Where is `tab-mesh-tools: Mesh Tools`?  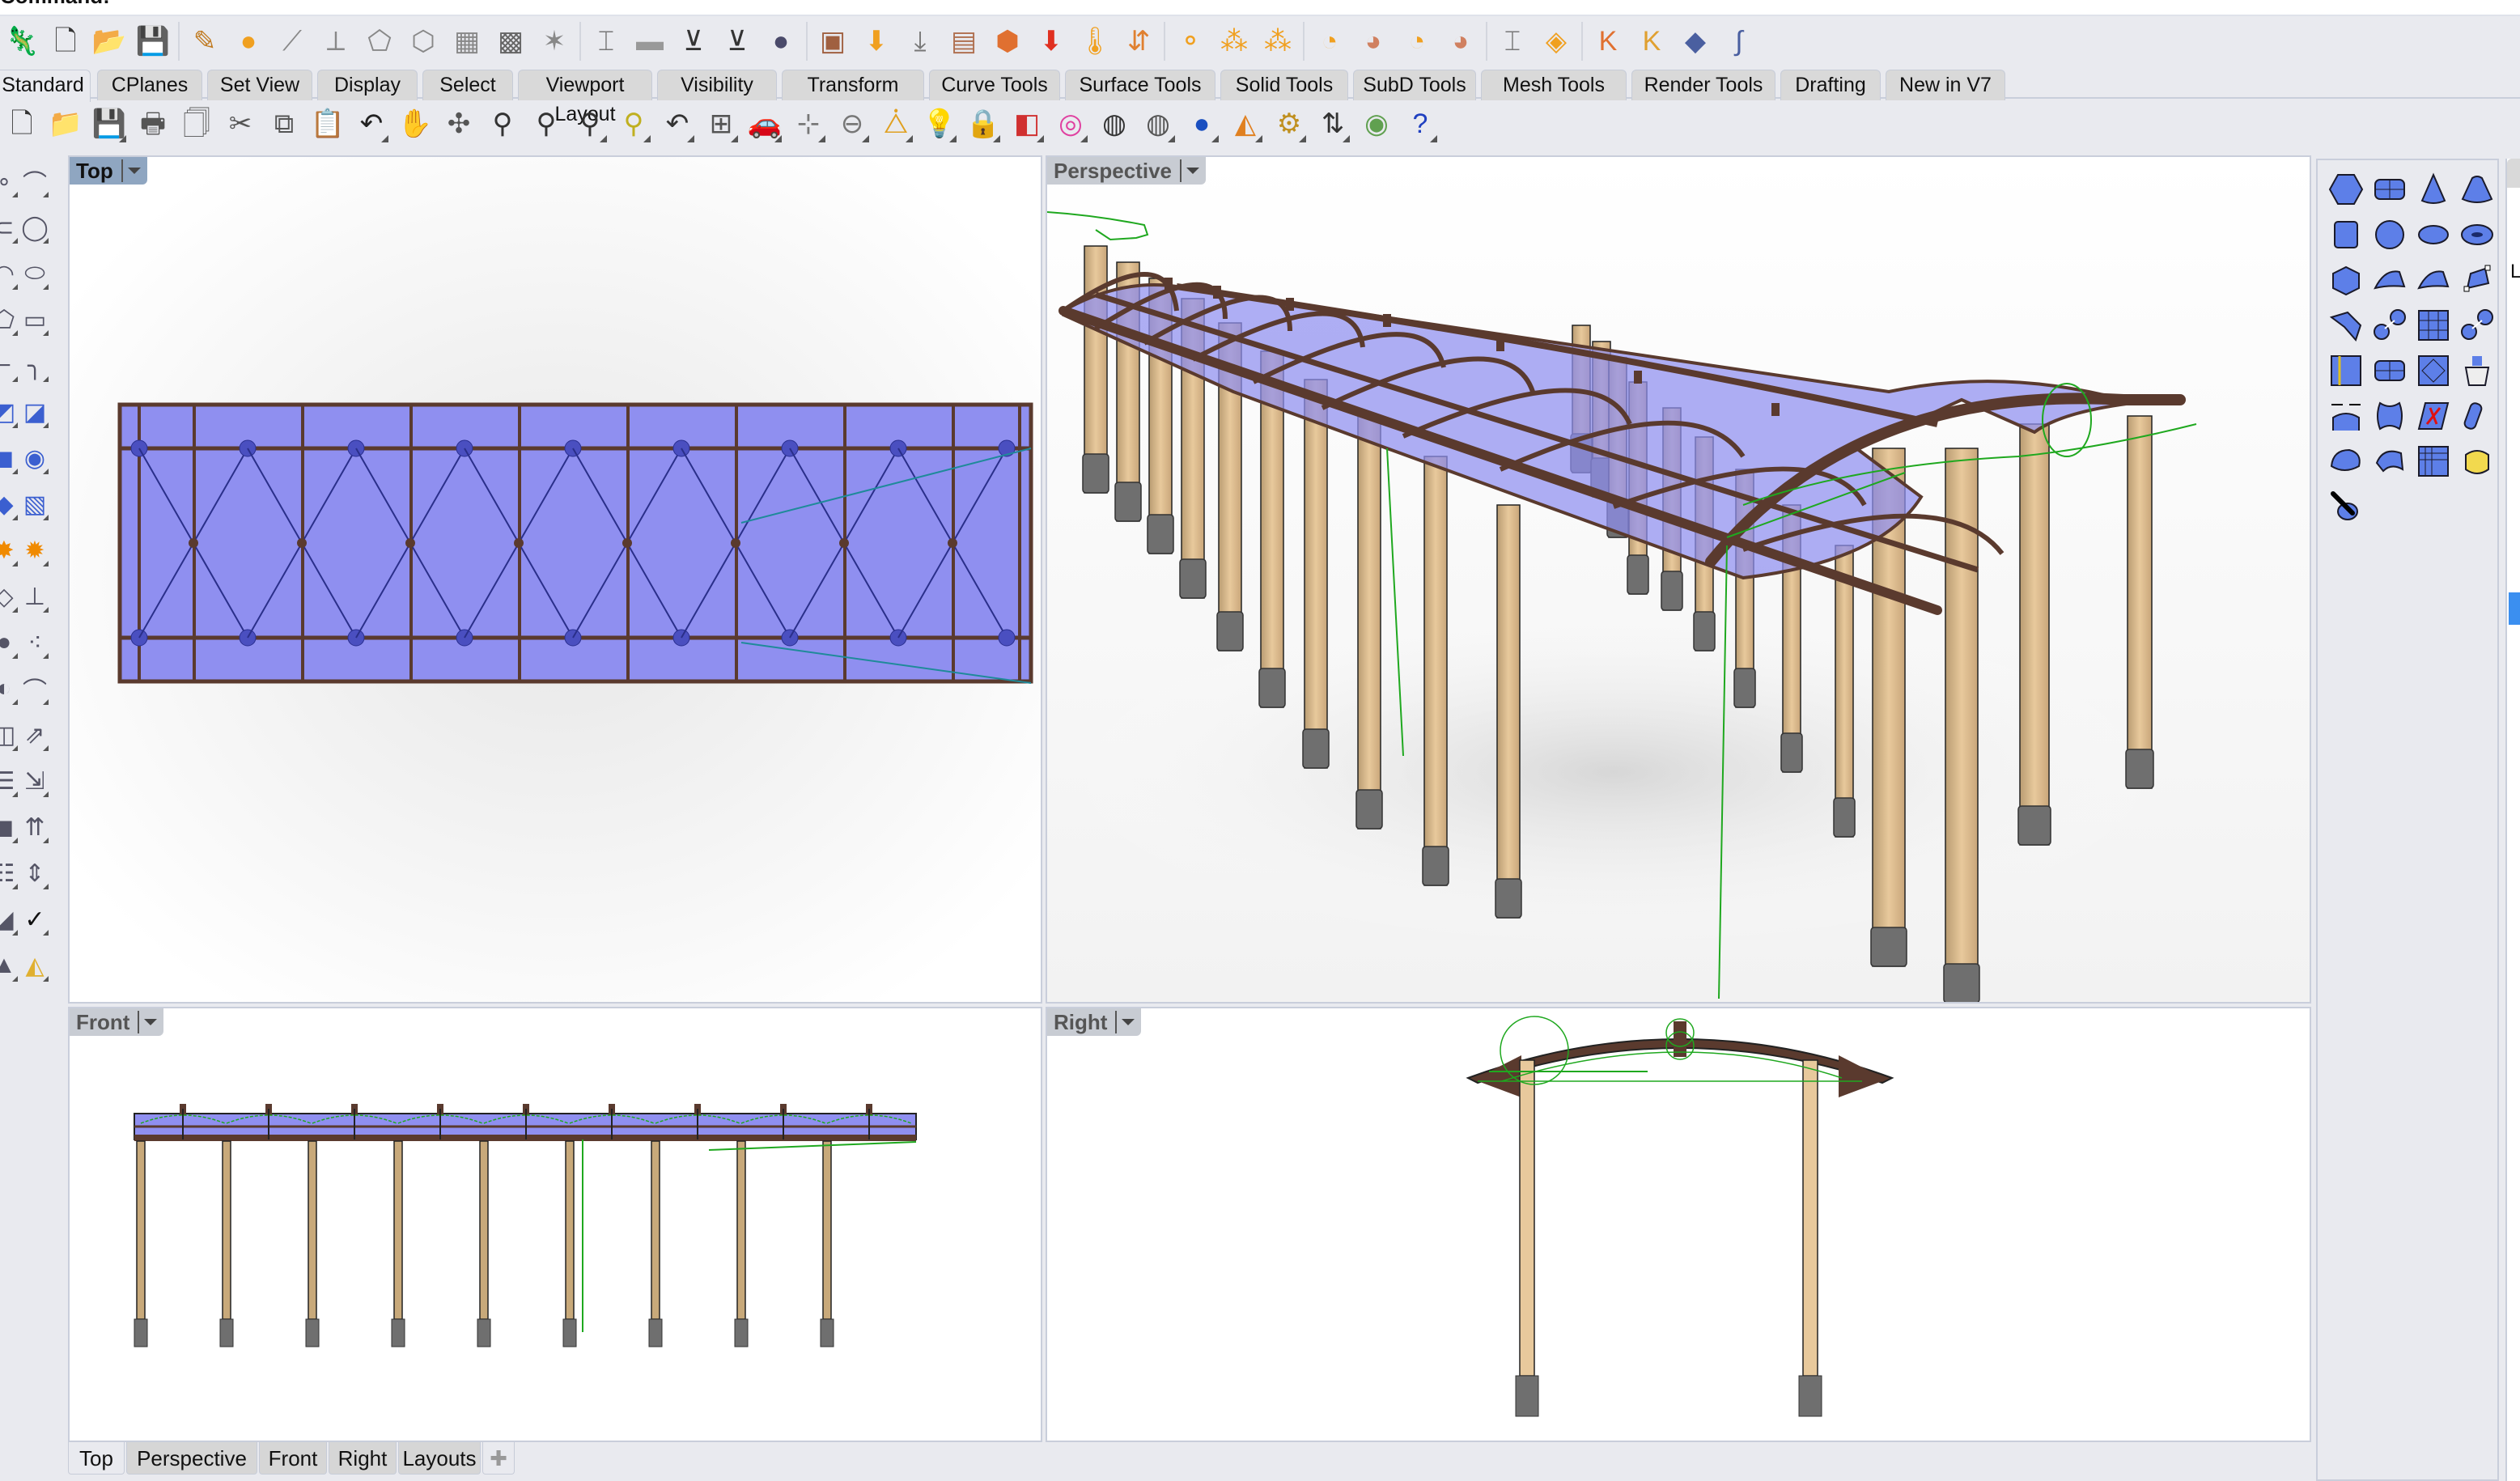 tab-mesh-tools: Mesh Tools is located at coordinates (1554, 85).